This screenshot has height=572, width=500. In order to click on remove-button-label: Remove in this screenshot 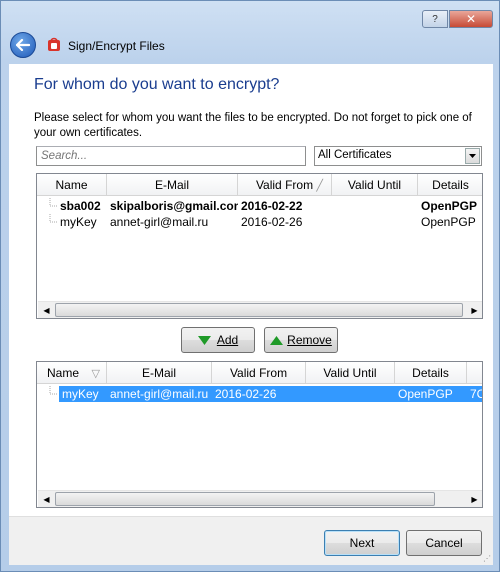, I will do `click(309, 340)`.